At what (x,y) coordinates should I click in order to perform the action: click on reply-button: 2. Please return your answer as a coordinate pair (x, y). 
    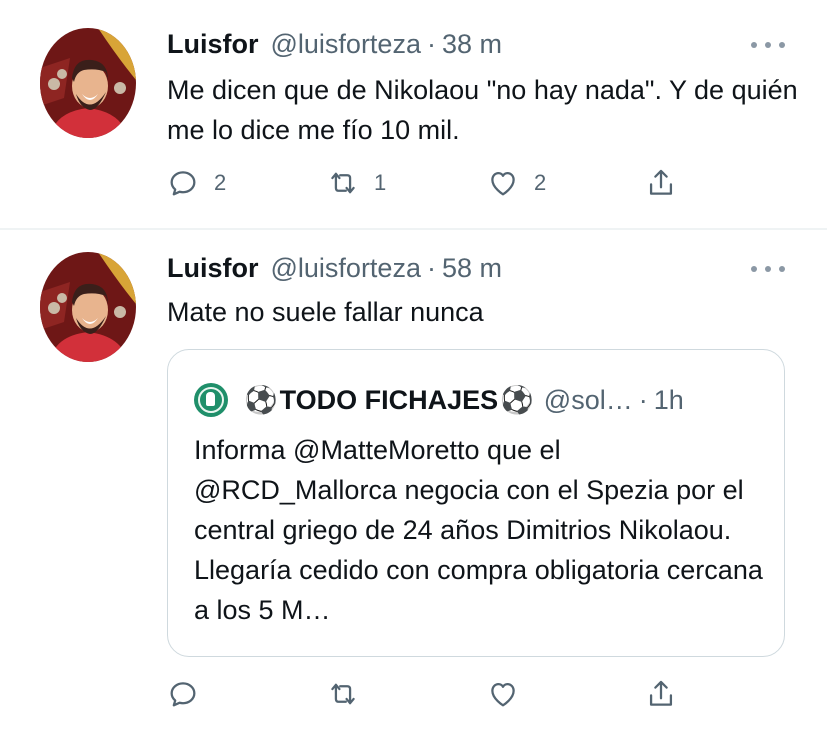
    Looking at the image, I should click on (196, 183).